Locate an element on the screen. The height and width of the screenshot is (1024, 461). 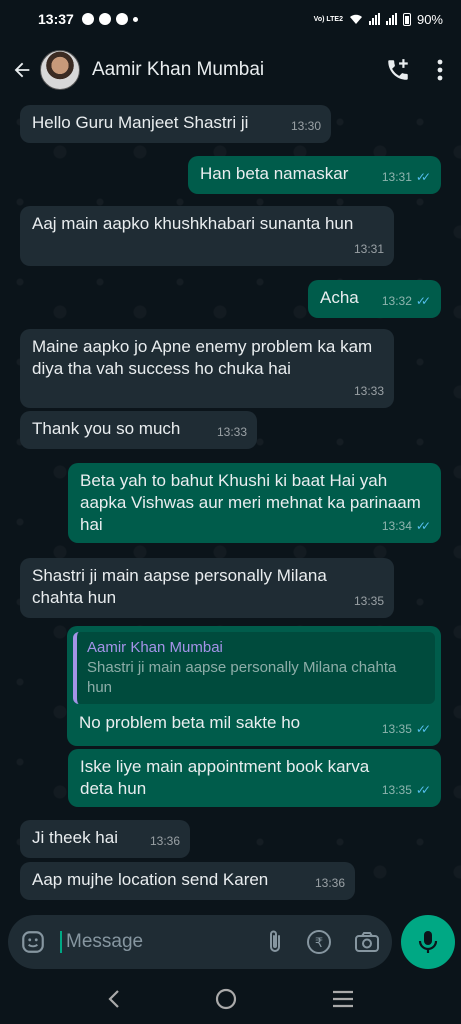
message-incoming: Thank you so much 13:33 is located at coordinates (138, 430).